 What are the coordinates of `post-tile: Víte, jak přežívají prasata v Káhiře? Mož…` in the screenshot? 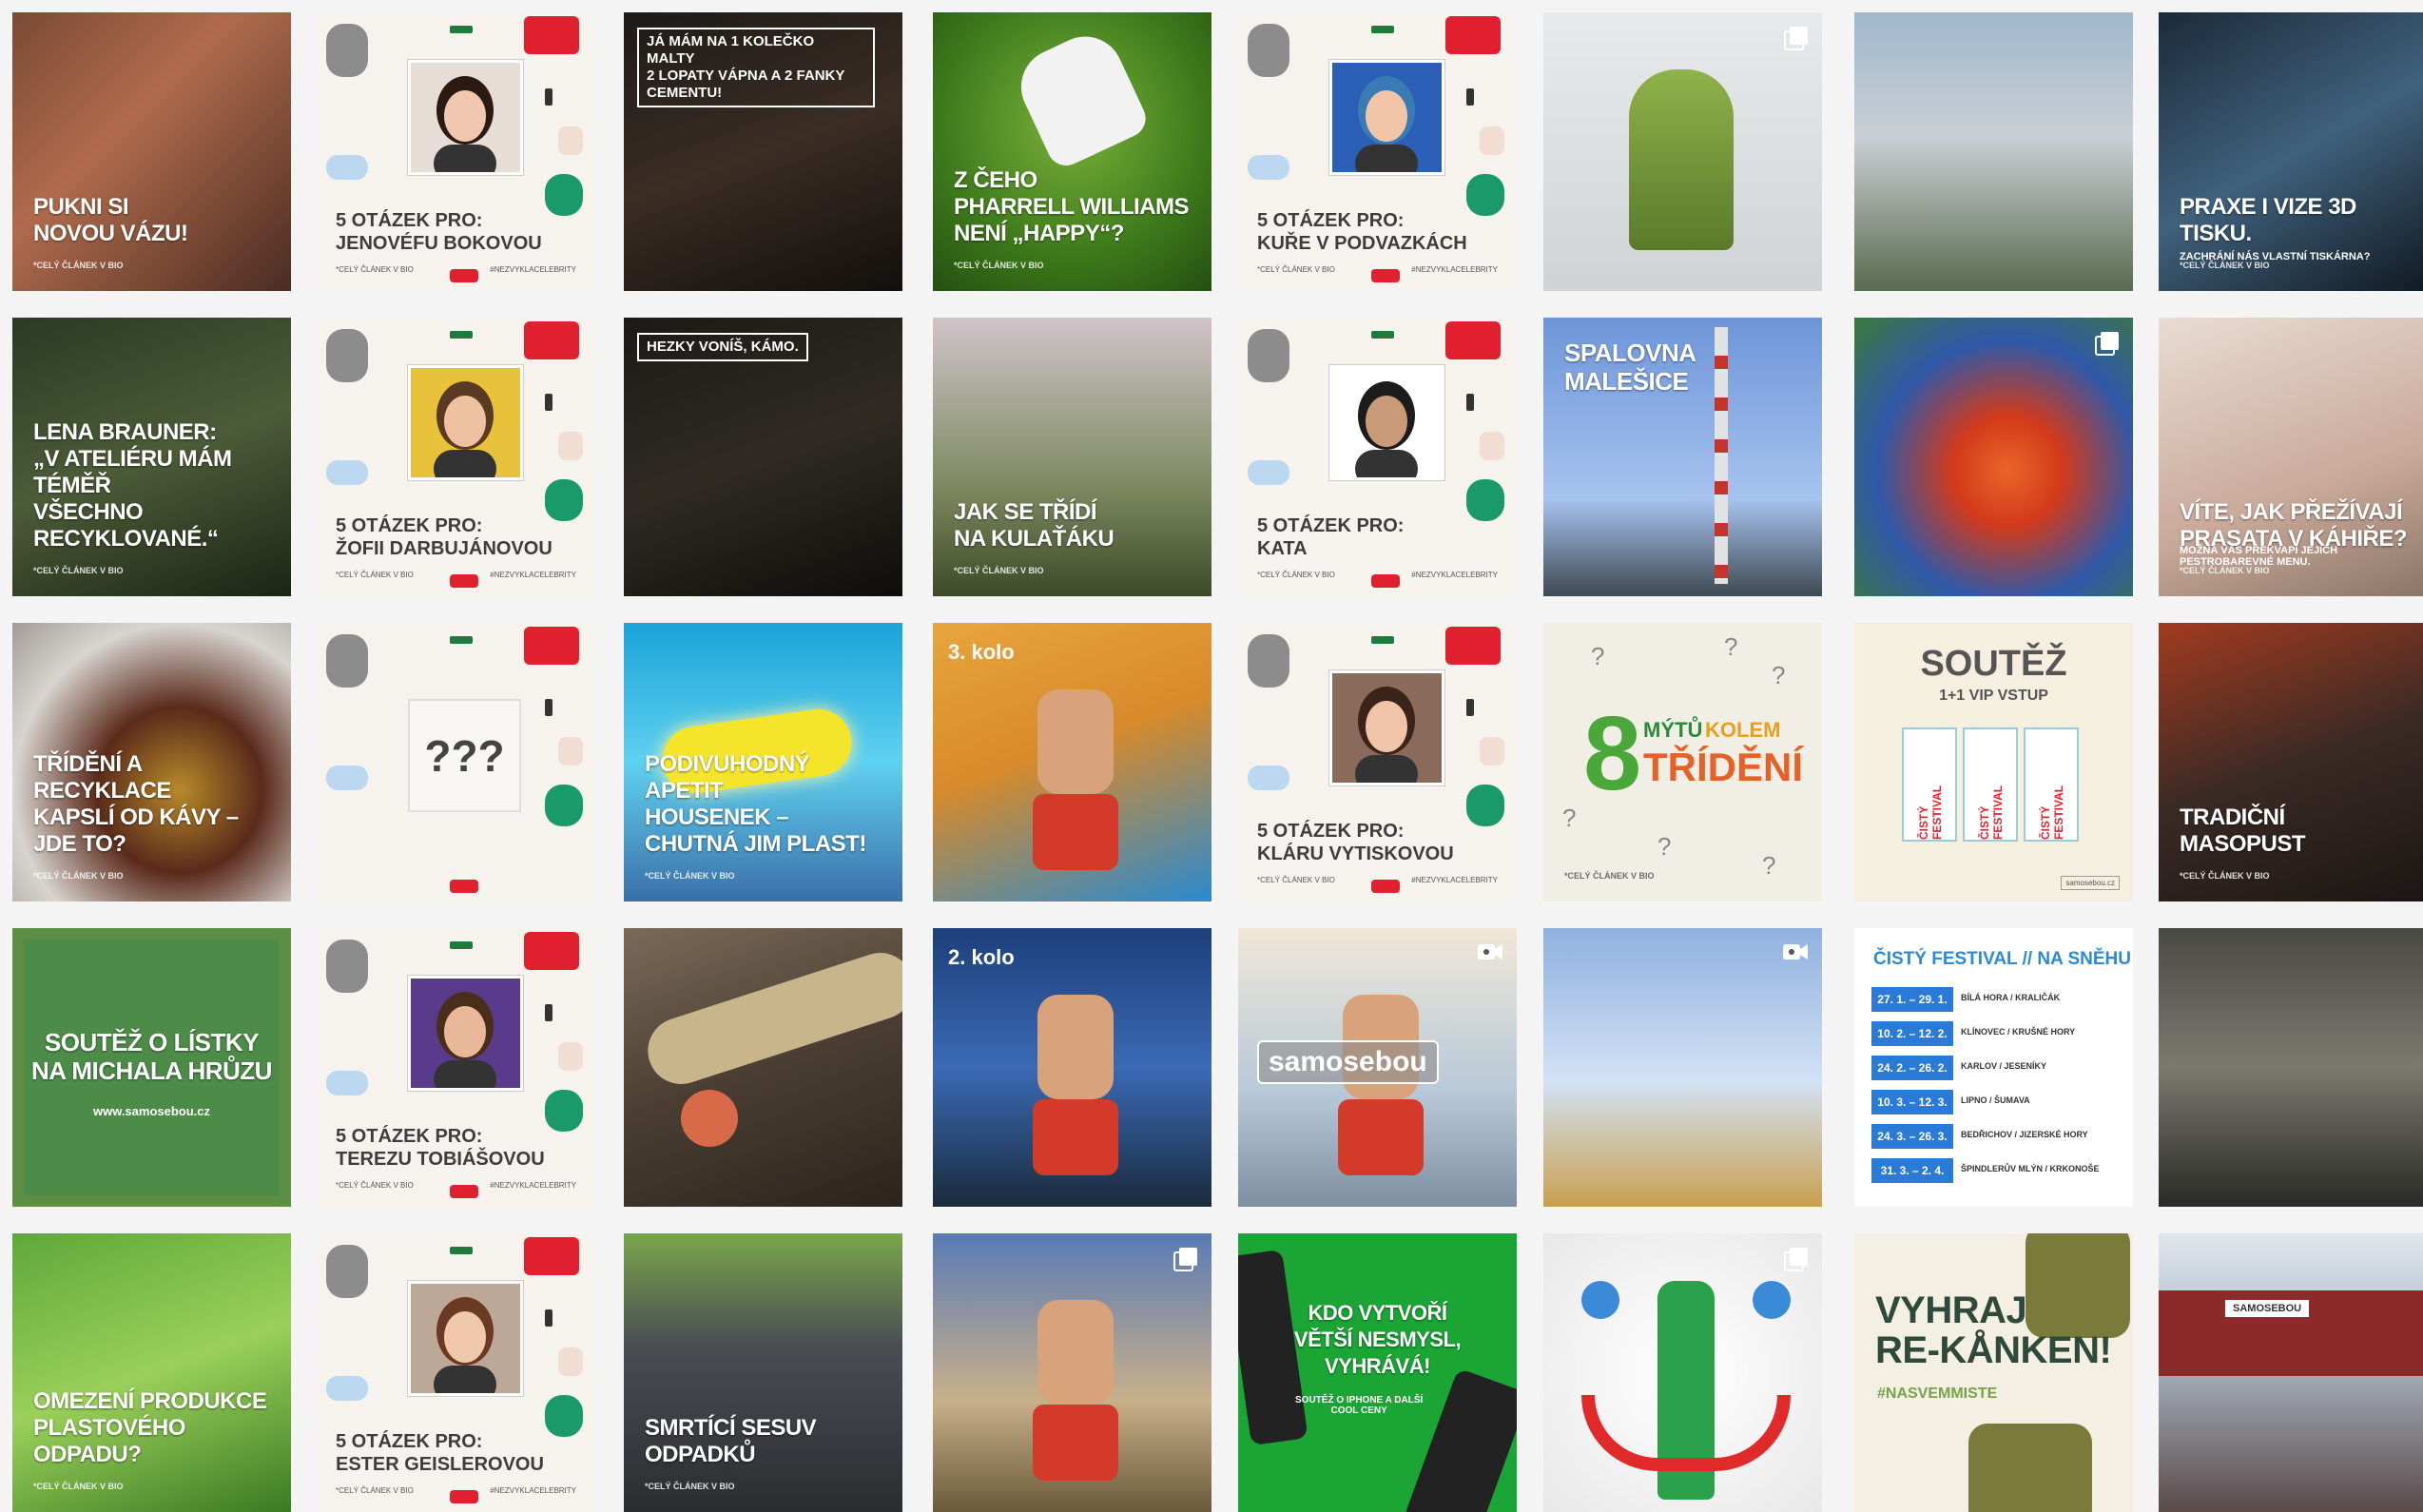 It's located at (2291, 457).